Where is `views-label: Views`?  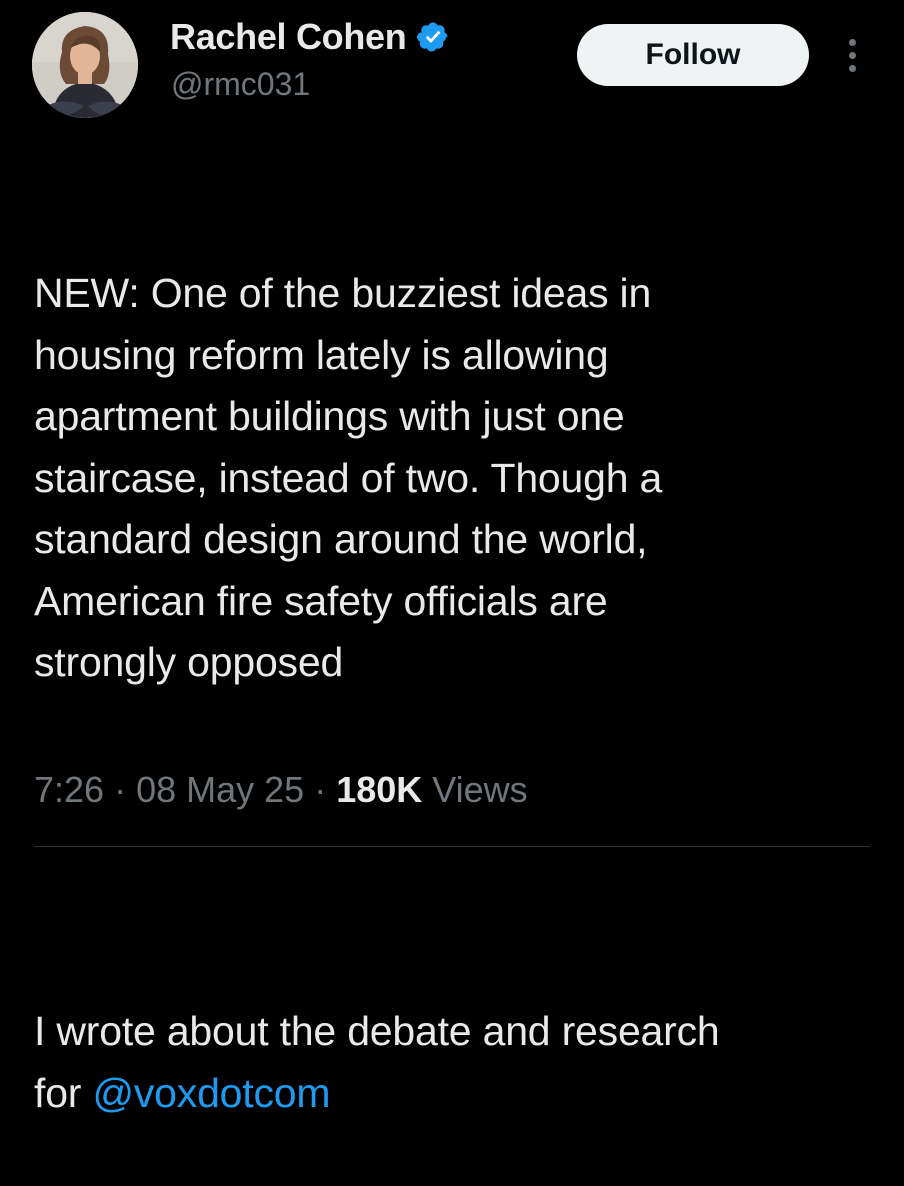
views-label: Views is located at coordinates (475, 789).